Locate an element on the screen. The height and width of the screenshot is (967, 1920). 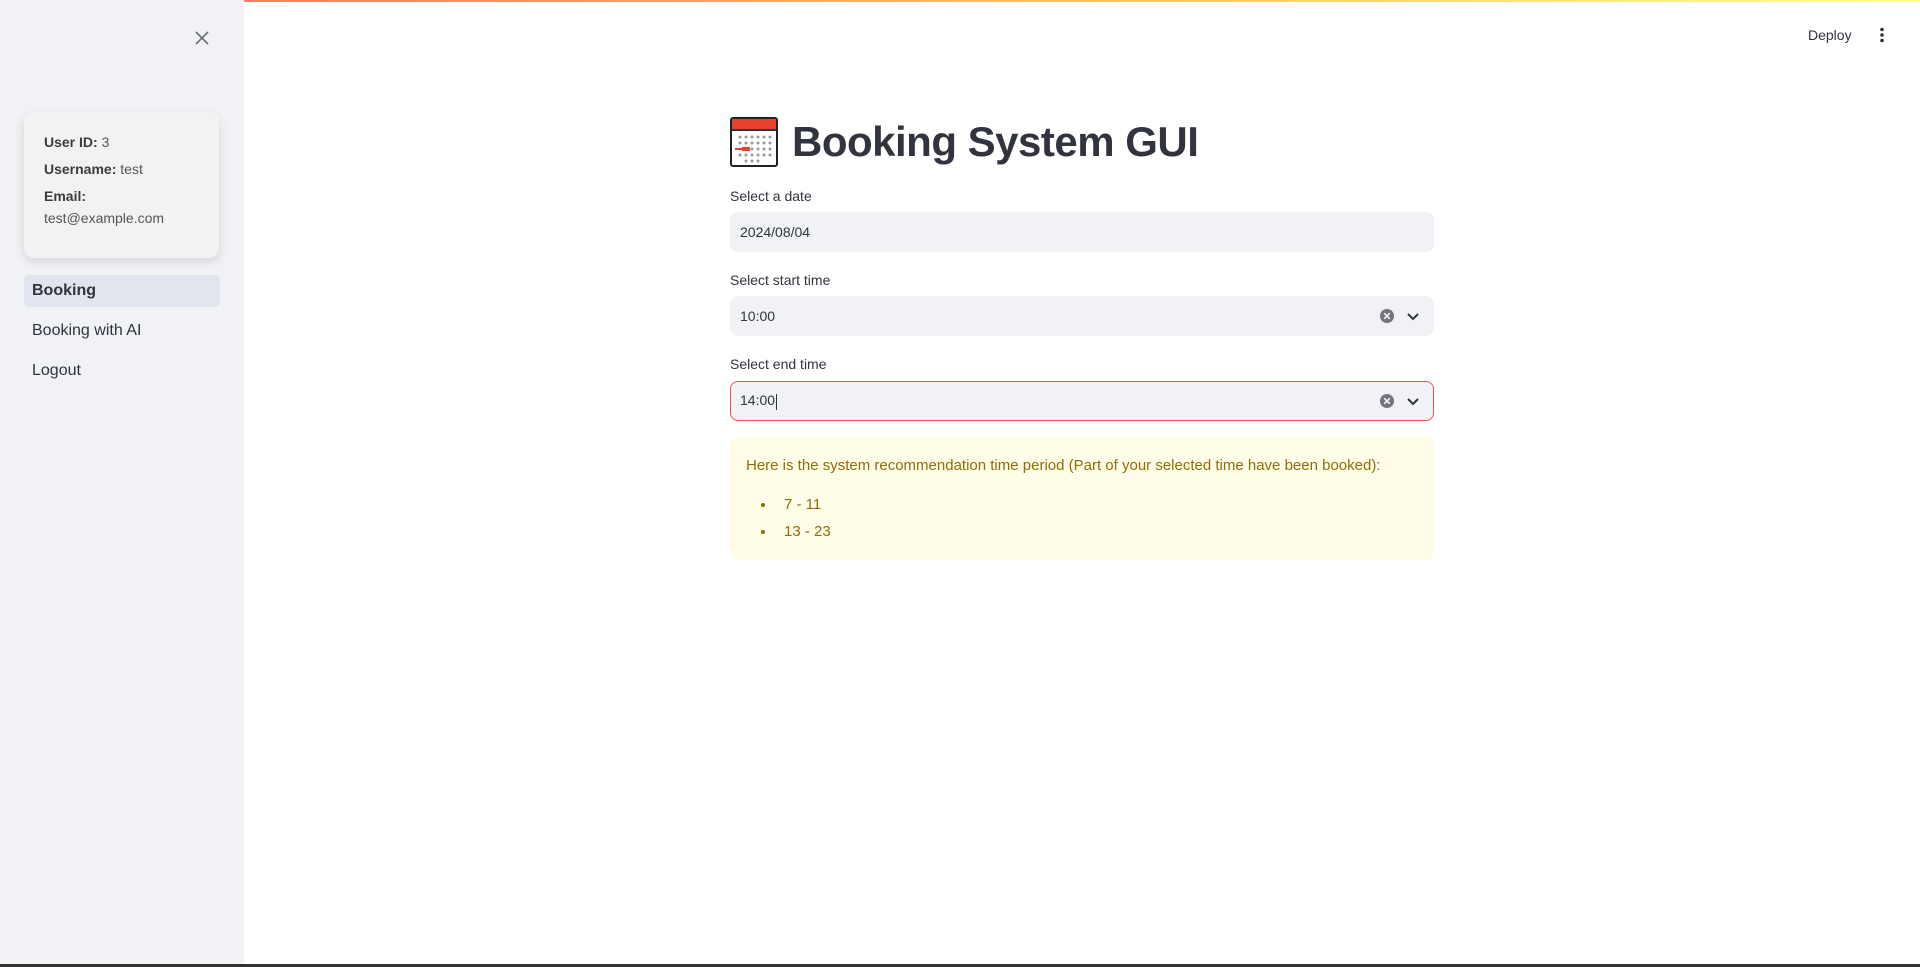
clear-start-time-icon is located at coordinates (1387, 316).